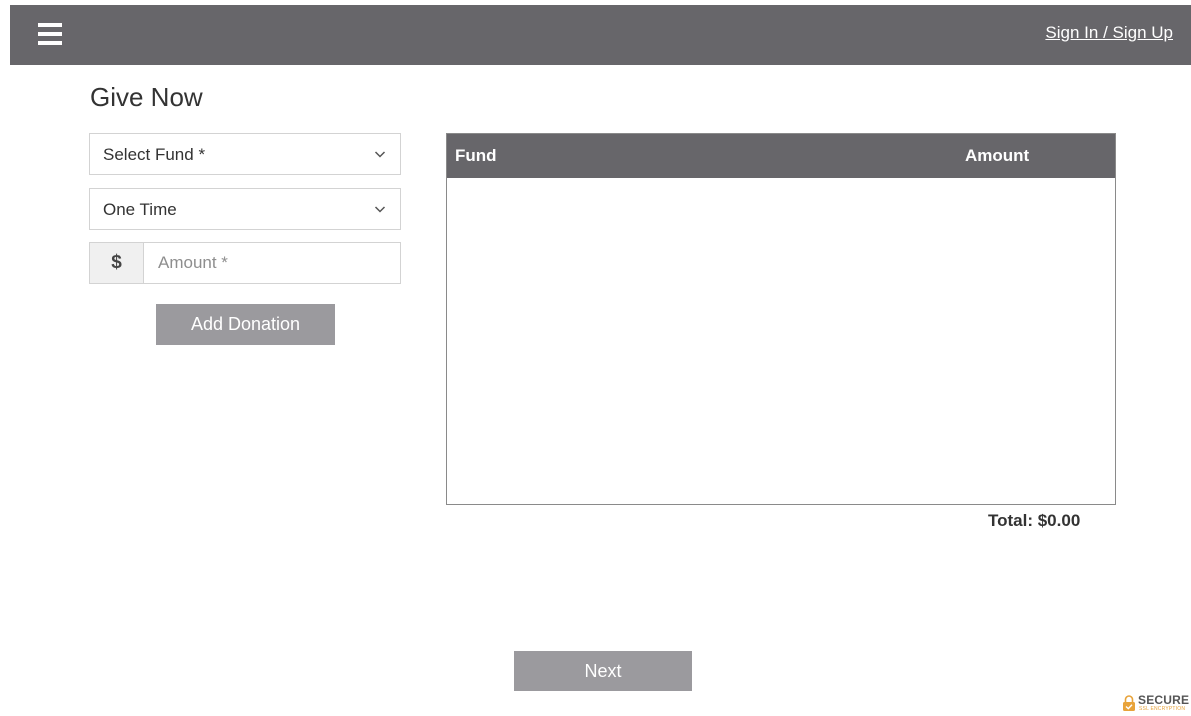 The image size is (1191, 716). Describe the element at coordinates (1034, 520) in the screenshot. I see `donation-total: Total: $0.00` at that location.